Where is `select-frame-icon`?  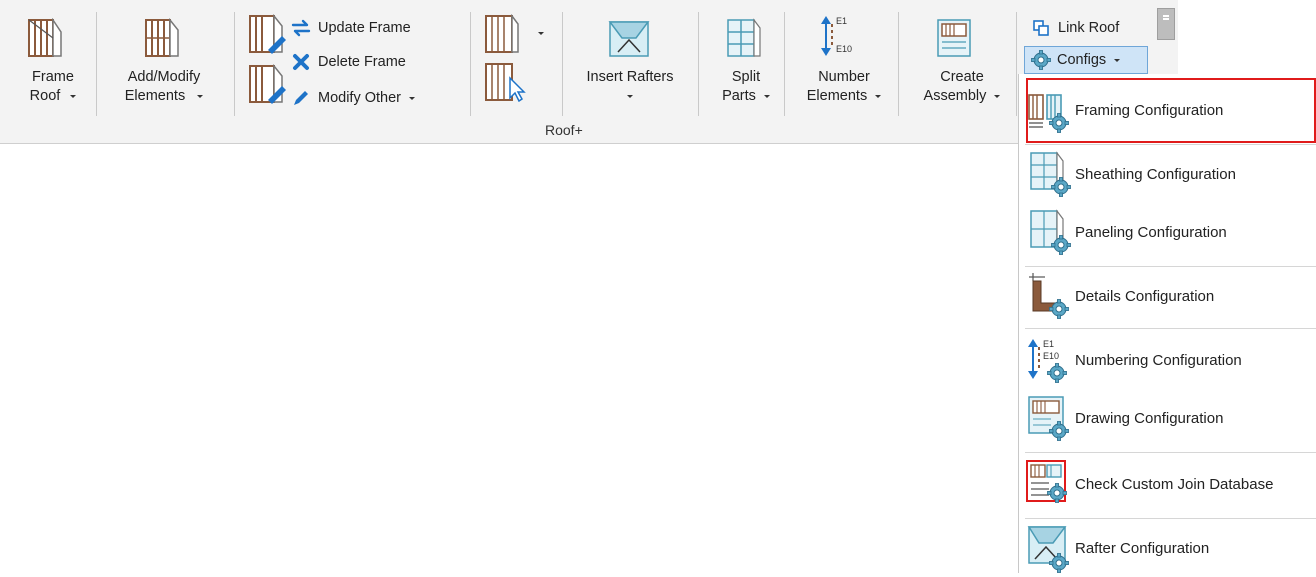 select-frame-icon is located at coordinates (505, 82).